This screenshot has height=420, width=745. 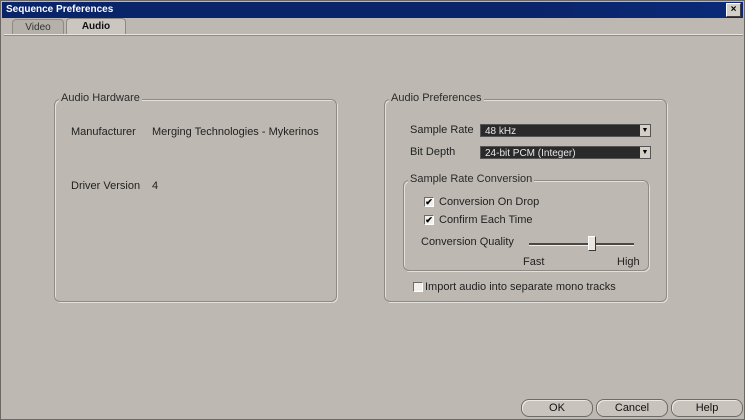 I want to click on tab-divider, so click(x=373, y=35).